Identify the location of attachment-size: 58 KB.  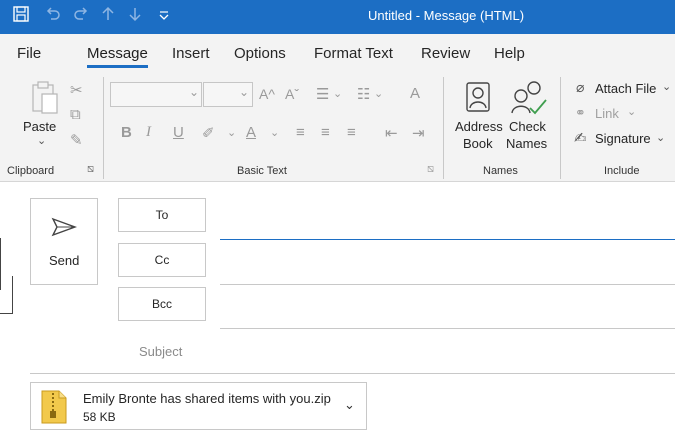
(99, 417).